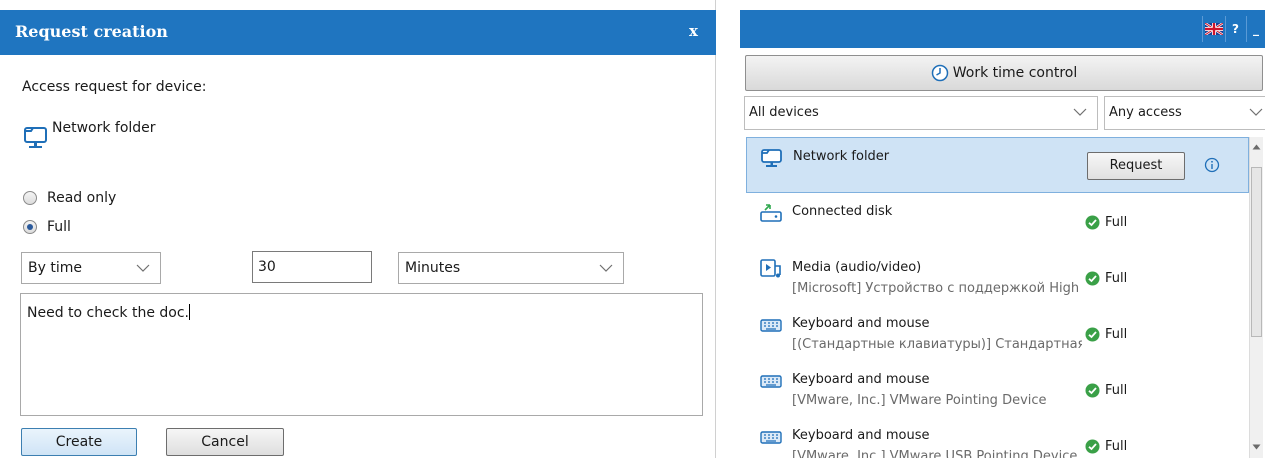 Image resolution: width=1265 pixels, height=458 pixels. What do you see at coordinates (939, 73) in the screenshot?
I see `clock-icon` at bounding box center [939, 73].